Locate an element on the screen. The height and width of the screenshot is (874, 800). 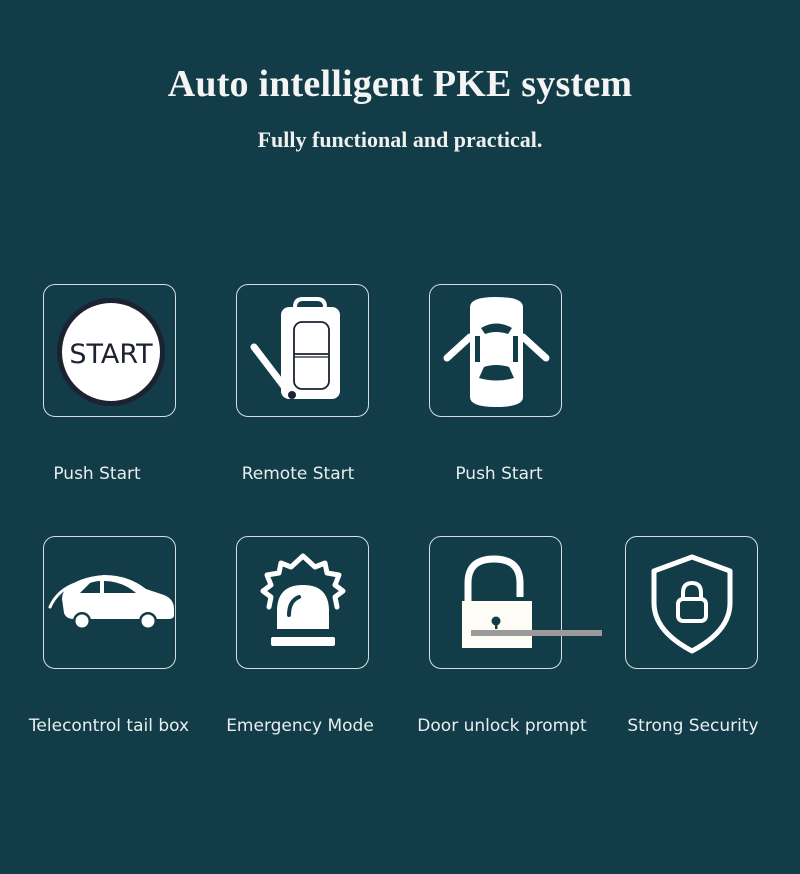
feature-tile-emergency is located at coordinates (302, 602).